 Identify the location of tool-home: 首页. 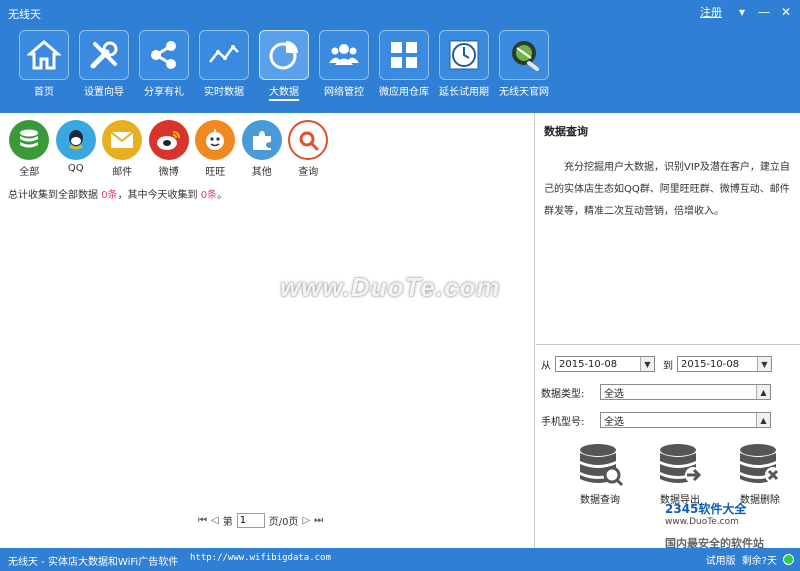
(44, 65).